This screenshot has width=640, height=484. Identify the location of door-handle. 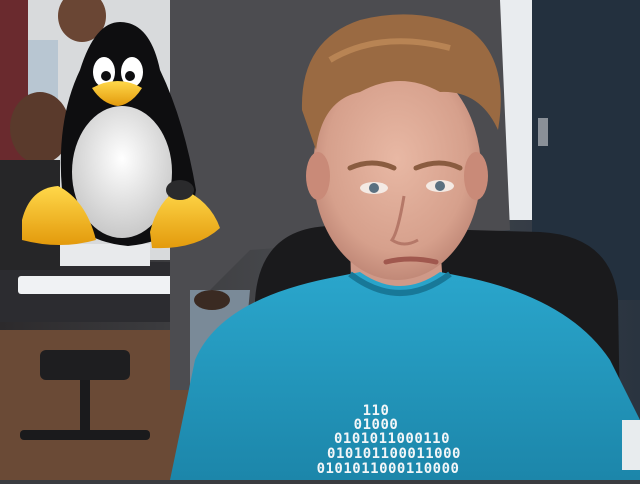
(543, 132).